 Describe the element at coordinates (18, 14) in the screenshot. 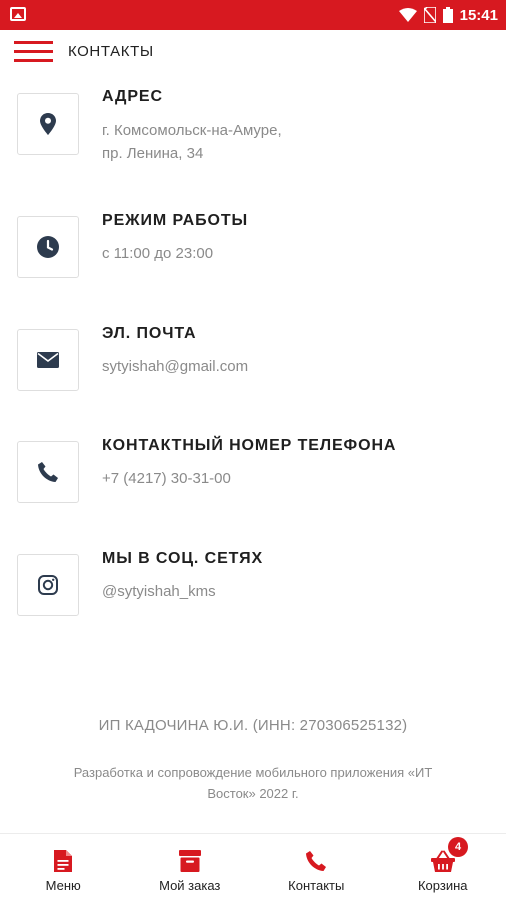

I see `image-notification-icon` at that location.